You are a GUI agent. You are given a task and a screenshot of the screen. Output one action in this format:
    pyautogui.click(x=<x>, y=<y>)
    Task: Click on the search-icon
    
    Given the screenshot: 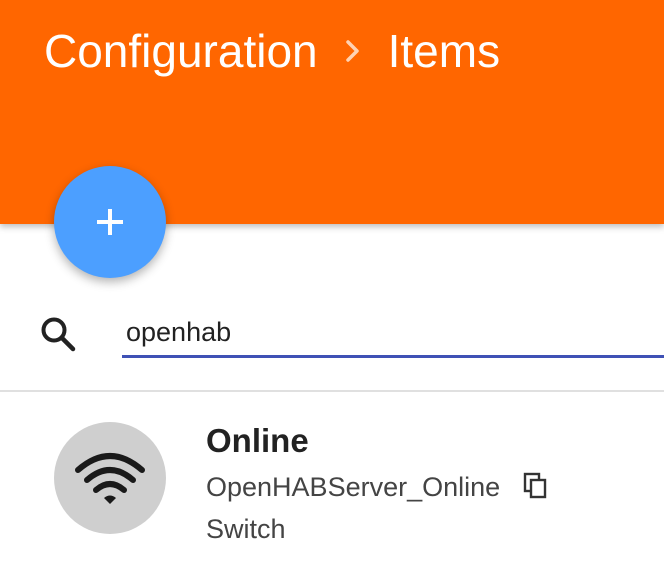 What is the action you would take?
    pyautogui.click(x=58, y=334)
    